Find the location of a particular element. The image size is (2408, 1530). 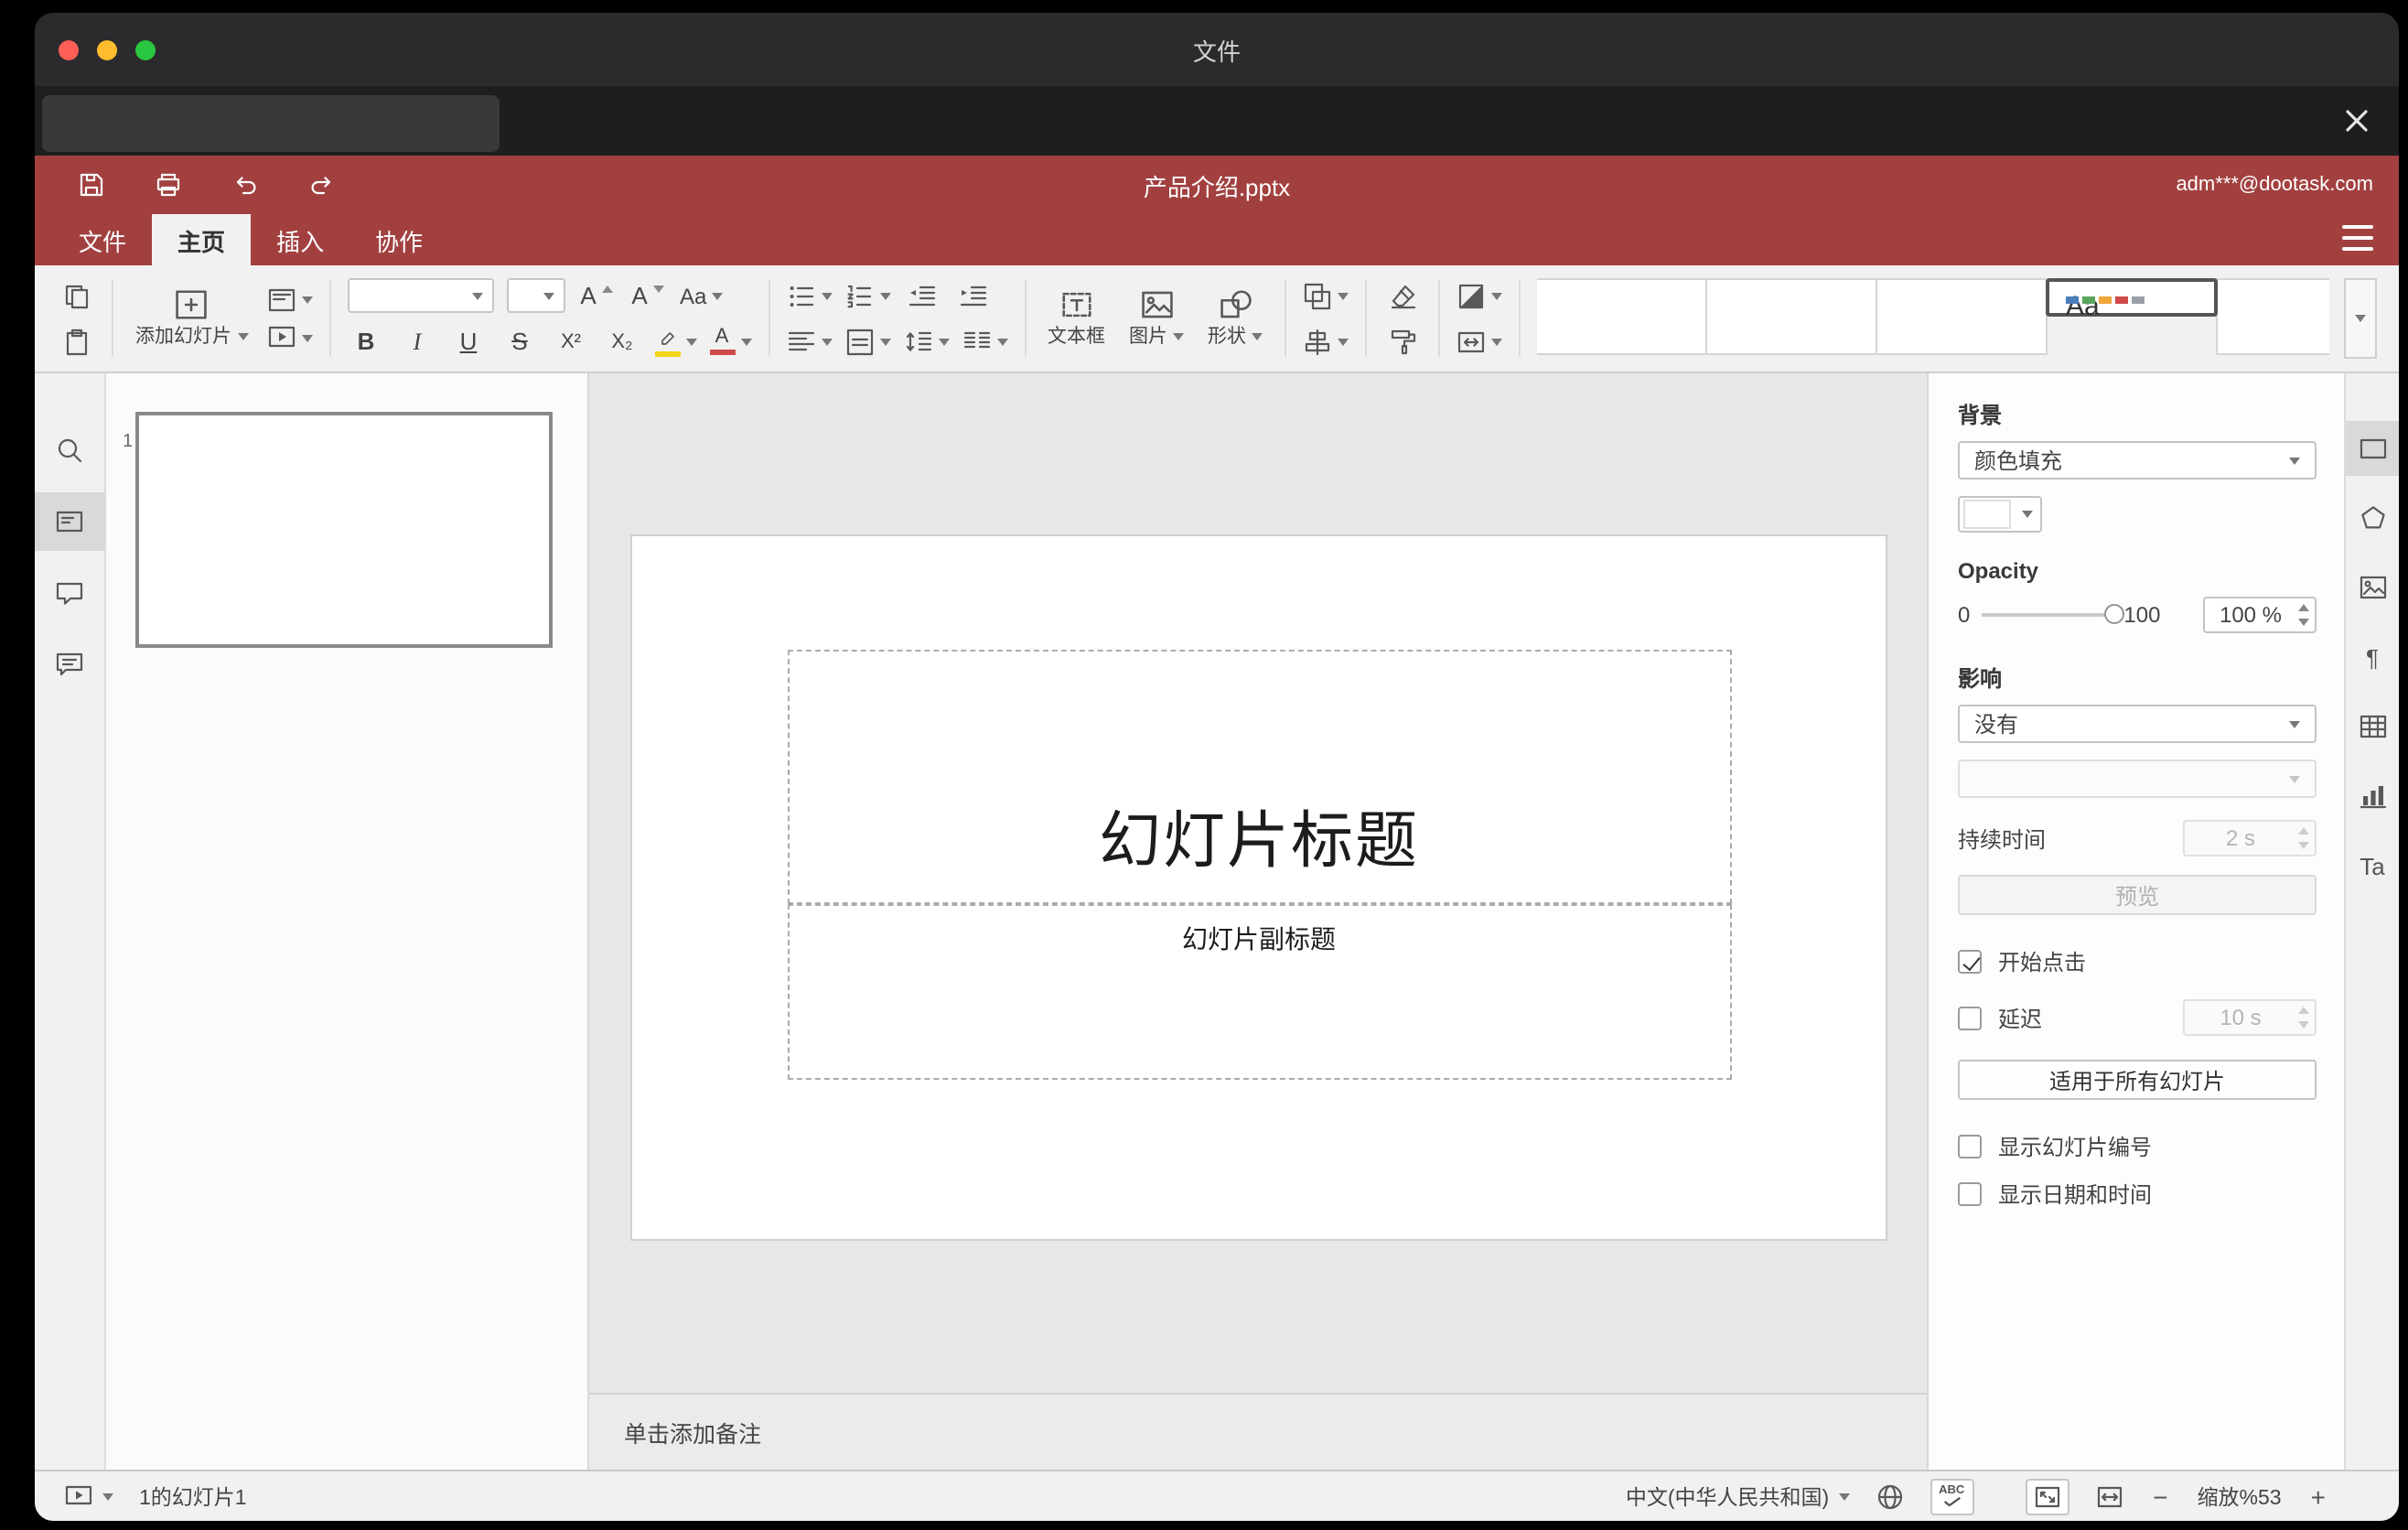

decrease-font-button: A is located at coordinates (648, 295).